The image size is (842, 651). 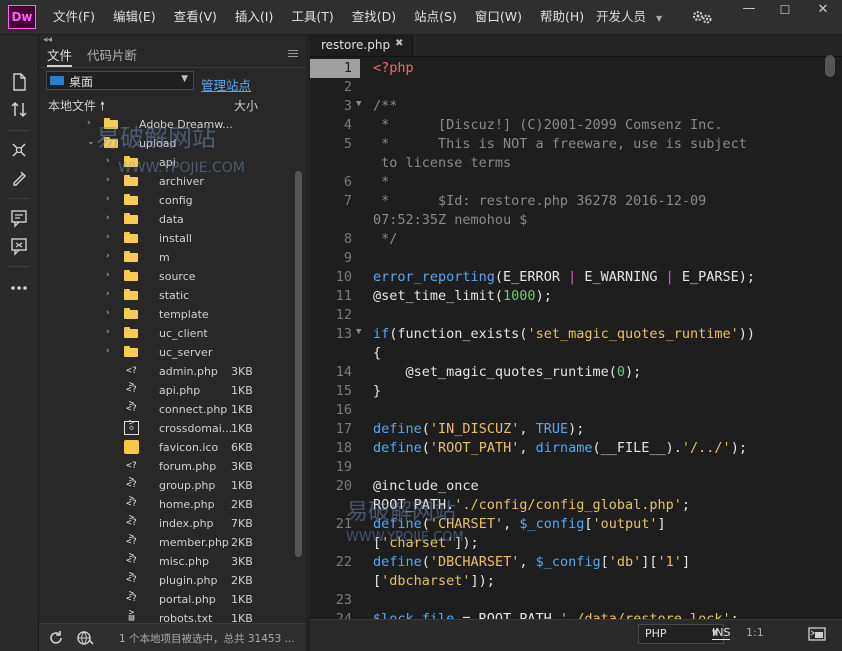 What do you see at coordinates (246, 105) in the screenshot?
I see `column-size: 大小` at bounding box center [246, 105].